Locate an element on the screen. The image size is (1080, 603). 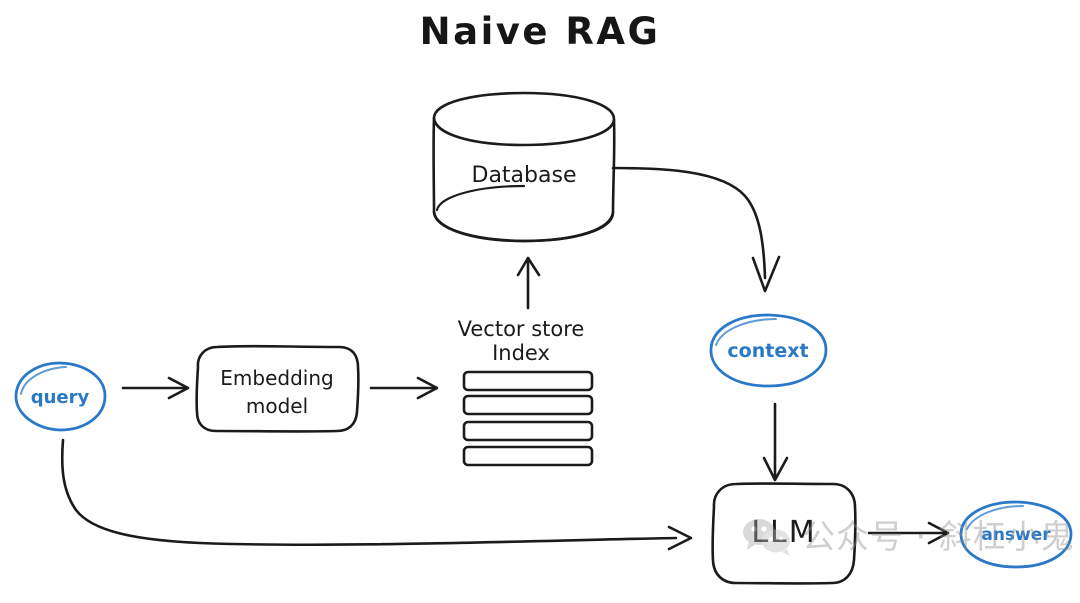
context-label: context is located at coordinates (767, 351).